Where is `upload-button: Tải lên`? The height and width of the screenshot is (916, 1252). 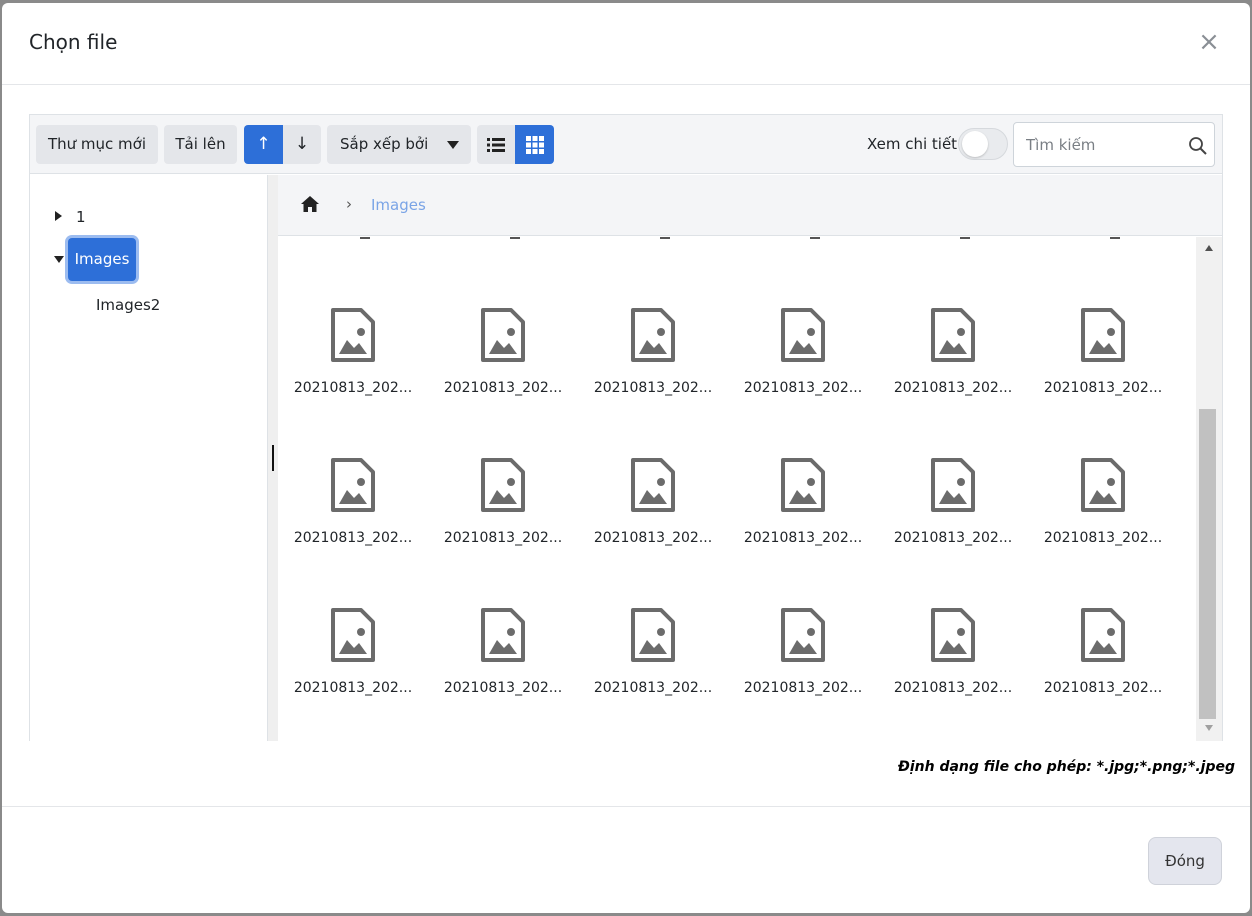 upload-button: Tải lên is located at coordinates (200, 144).